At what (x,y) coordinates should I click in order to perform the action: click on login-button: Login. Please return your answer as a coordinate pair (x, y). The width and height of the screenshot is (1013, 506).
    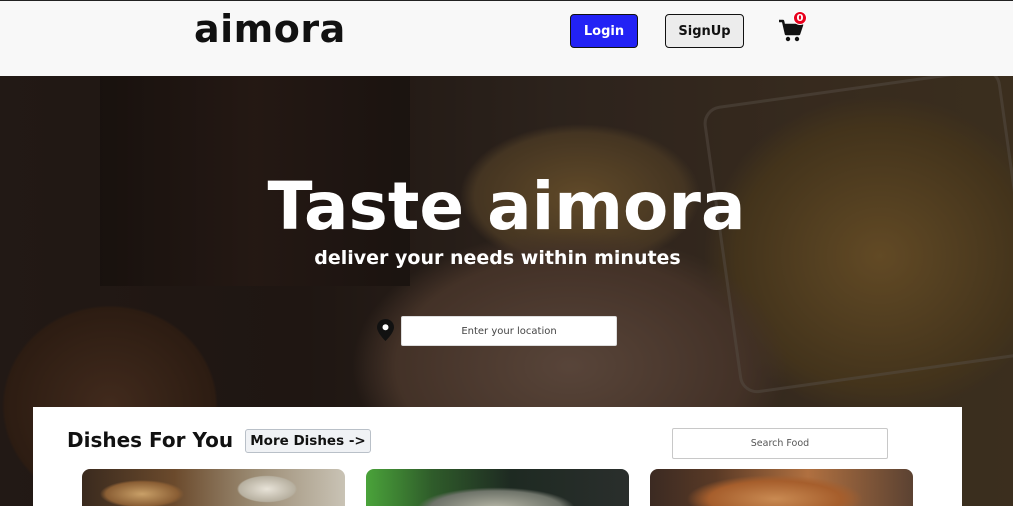
    Looking at the image, I should click on (604, 31).